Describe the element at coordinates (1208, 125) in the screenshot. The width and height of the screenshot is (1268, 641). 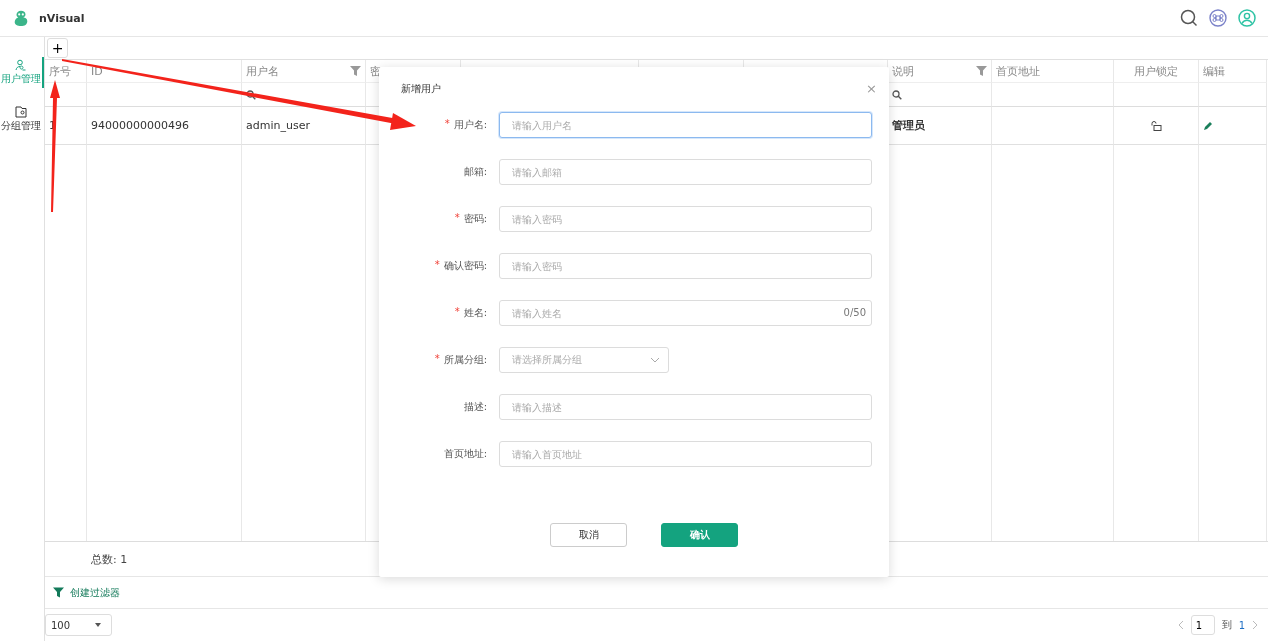
I see `edit-icon` at that location.